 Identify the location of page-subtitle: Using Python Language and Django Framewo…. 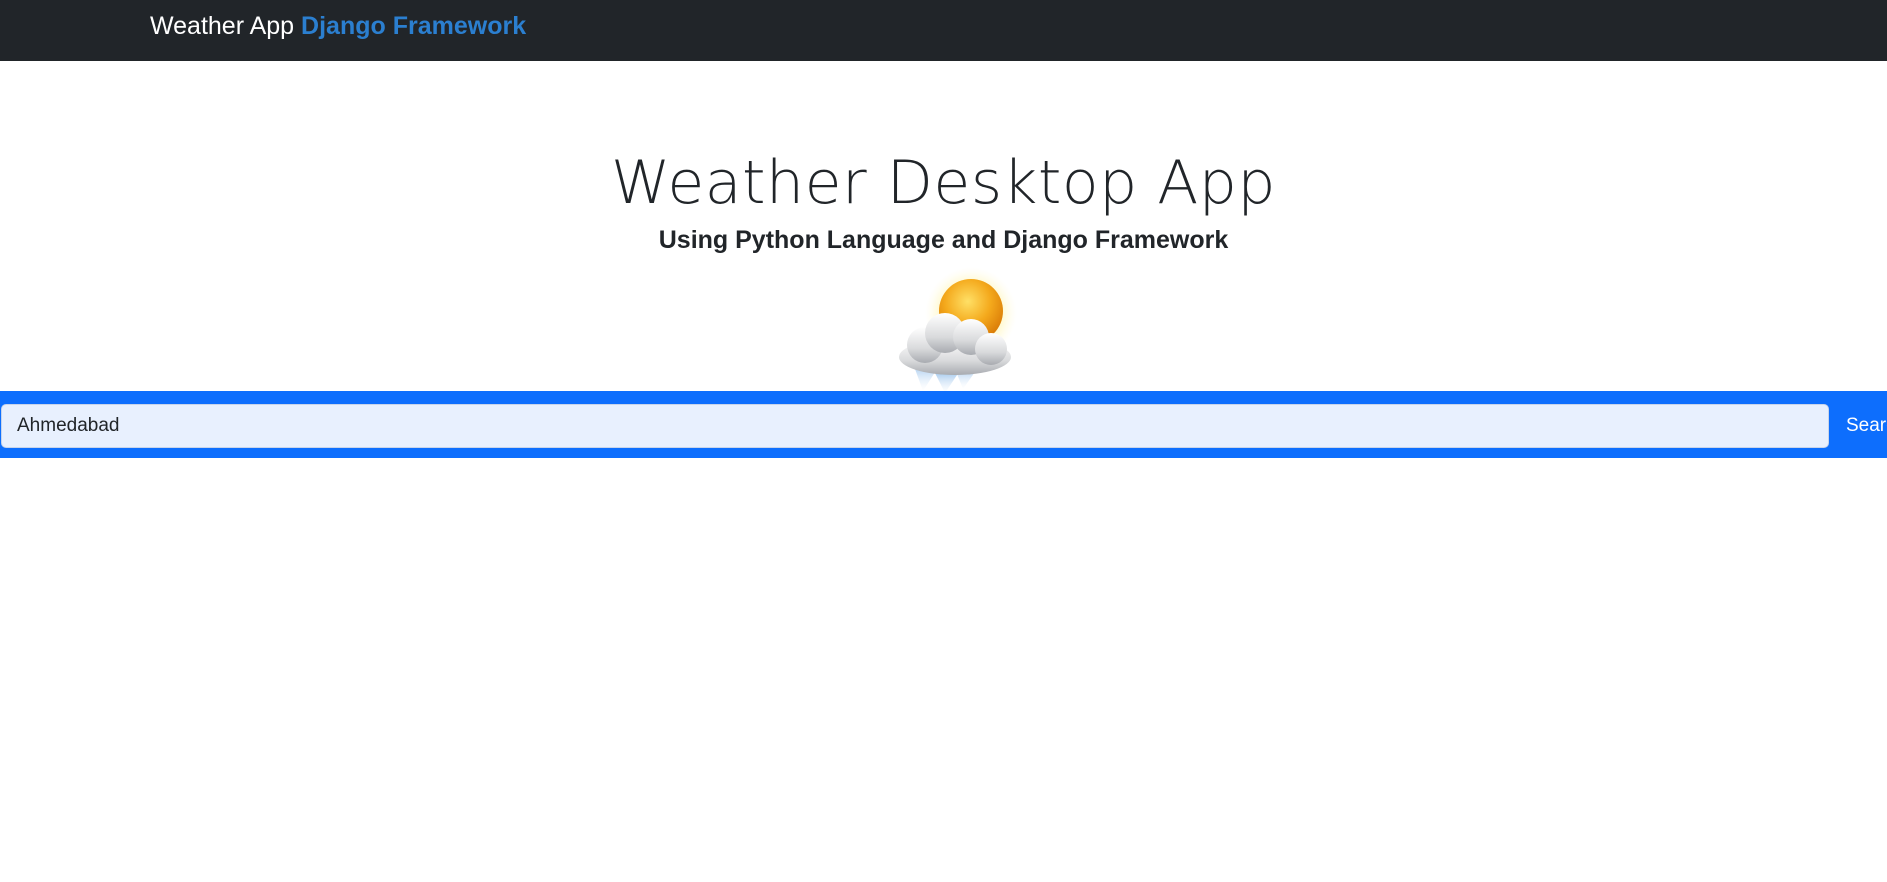
(943, 240).